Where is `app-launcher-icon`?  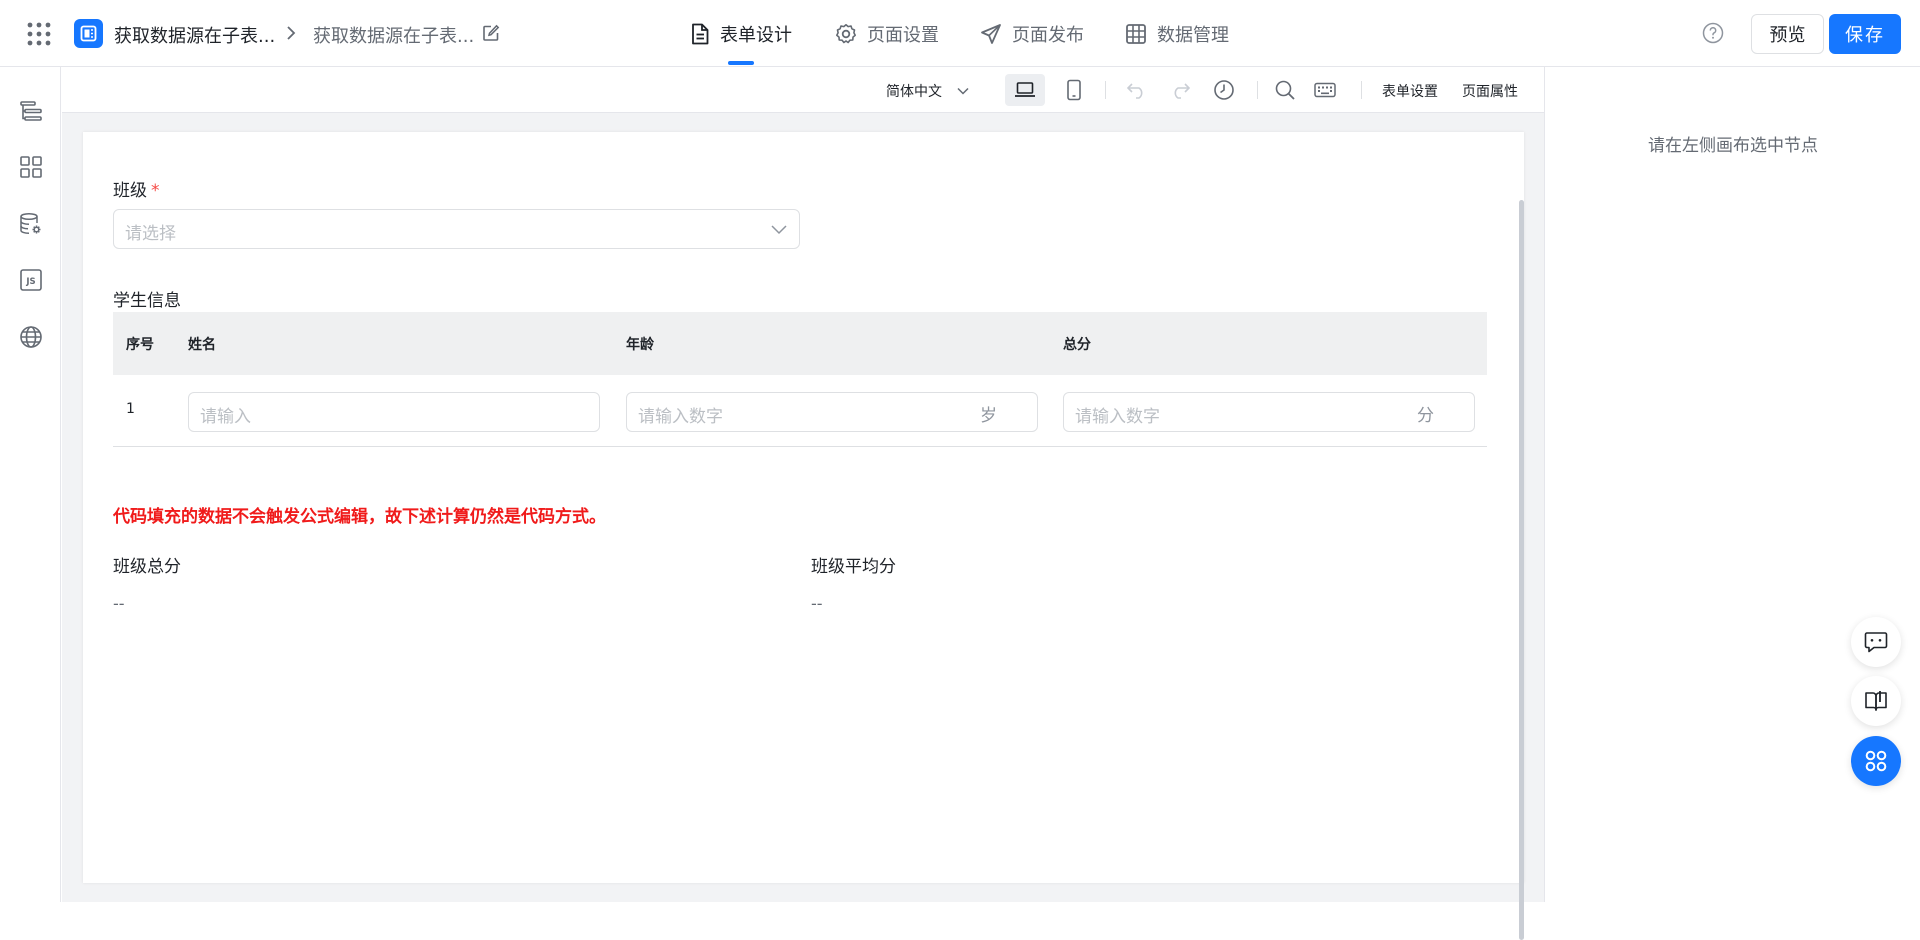
app-launcher-icon is located at coordinates (39, 34).